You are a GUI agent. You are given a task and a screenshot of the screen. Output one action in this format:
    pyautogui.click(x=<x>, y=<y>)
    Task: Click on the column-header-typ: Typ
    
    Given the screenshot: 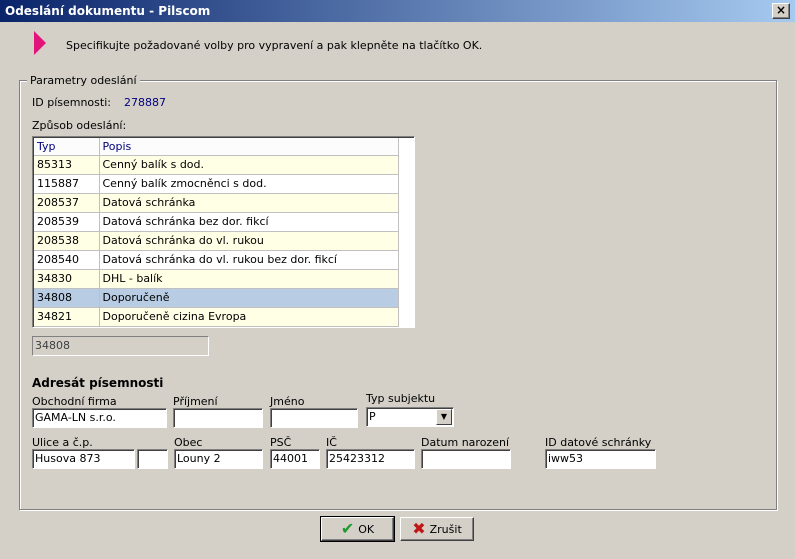 What is the action you would take?
    pyautogui.click(x=67, y=147)
    